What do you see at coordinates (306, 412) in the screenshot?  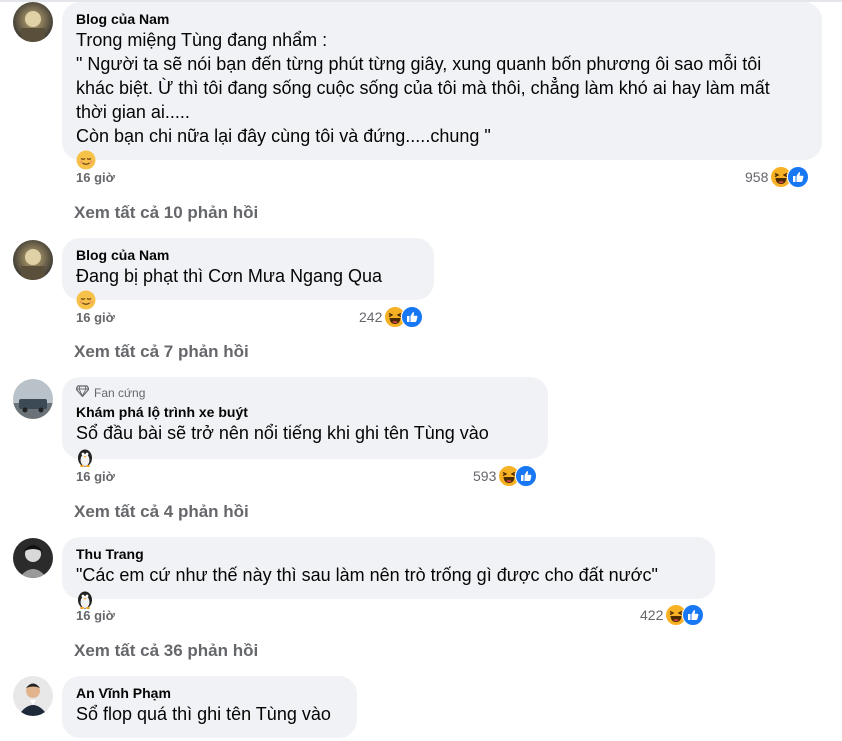 I see `comment-author: Khám phá lộ trình xe buýt` at bounding box center [306, 412].